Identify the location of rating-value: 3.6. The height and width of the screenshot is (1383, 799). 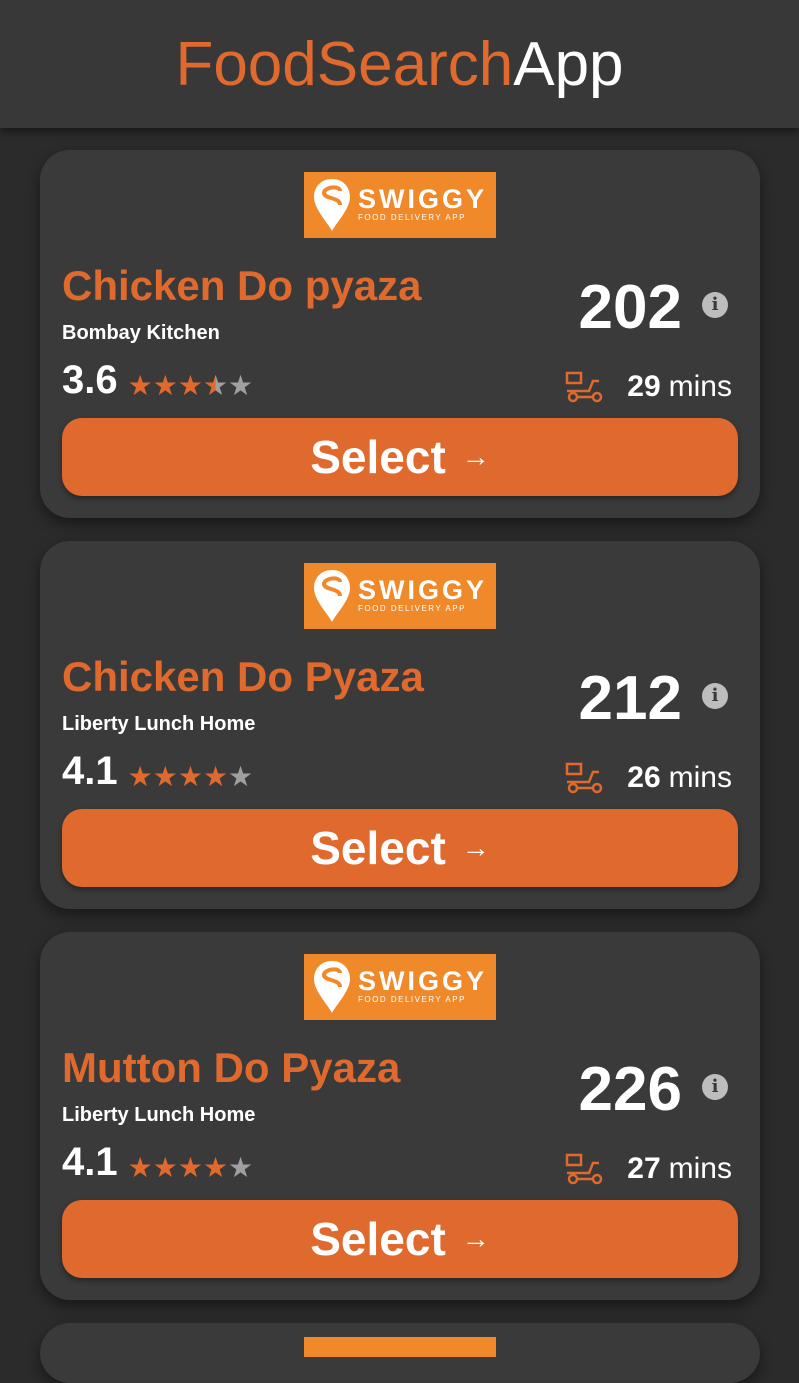
(90, 380).